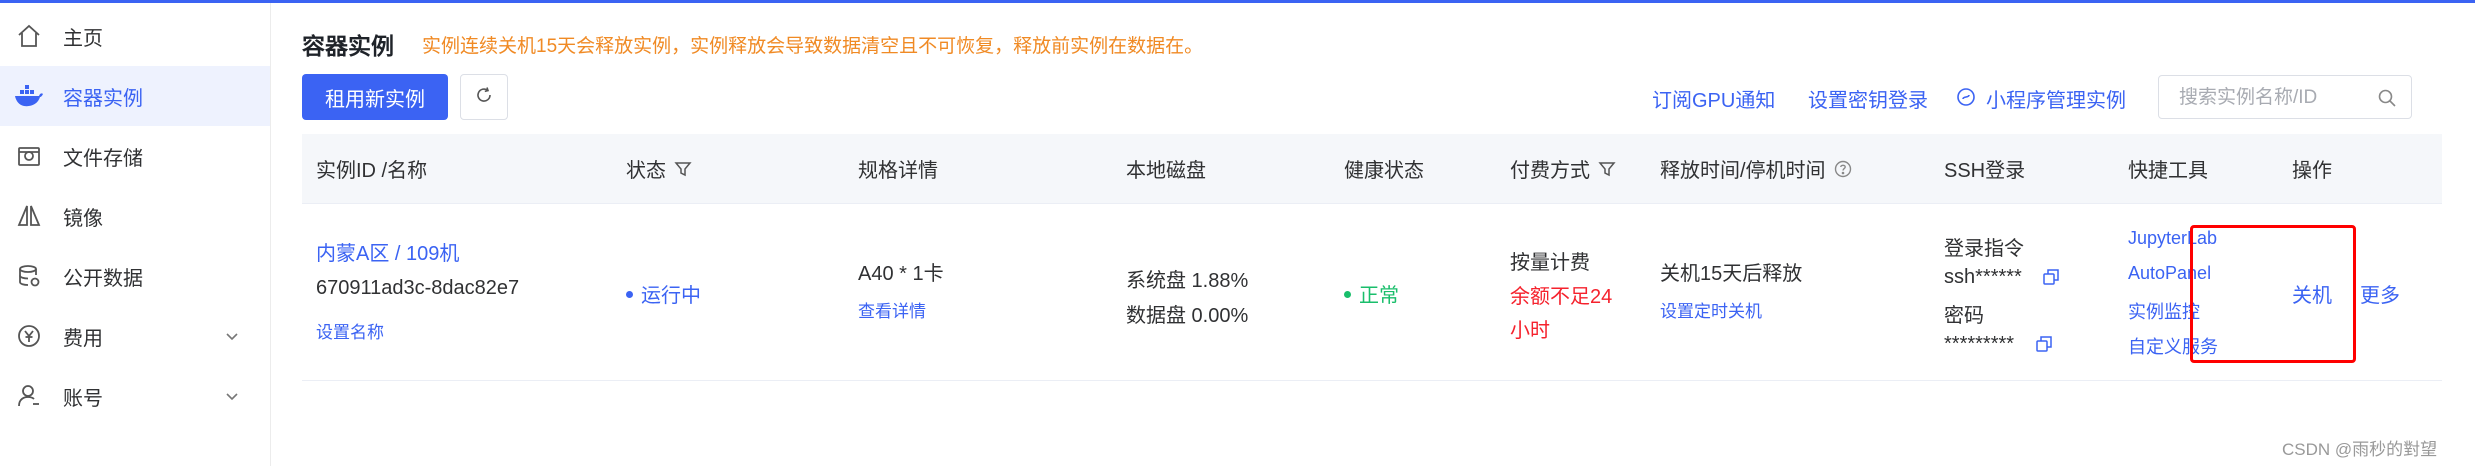  I want to click on col-header-label: 释放时间/停机时间, so click(1743, 171).